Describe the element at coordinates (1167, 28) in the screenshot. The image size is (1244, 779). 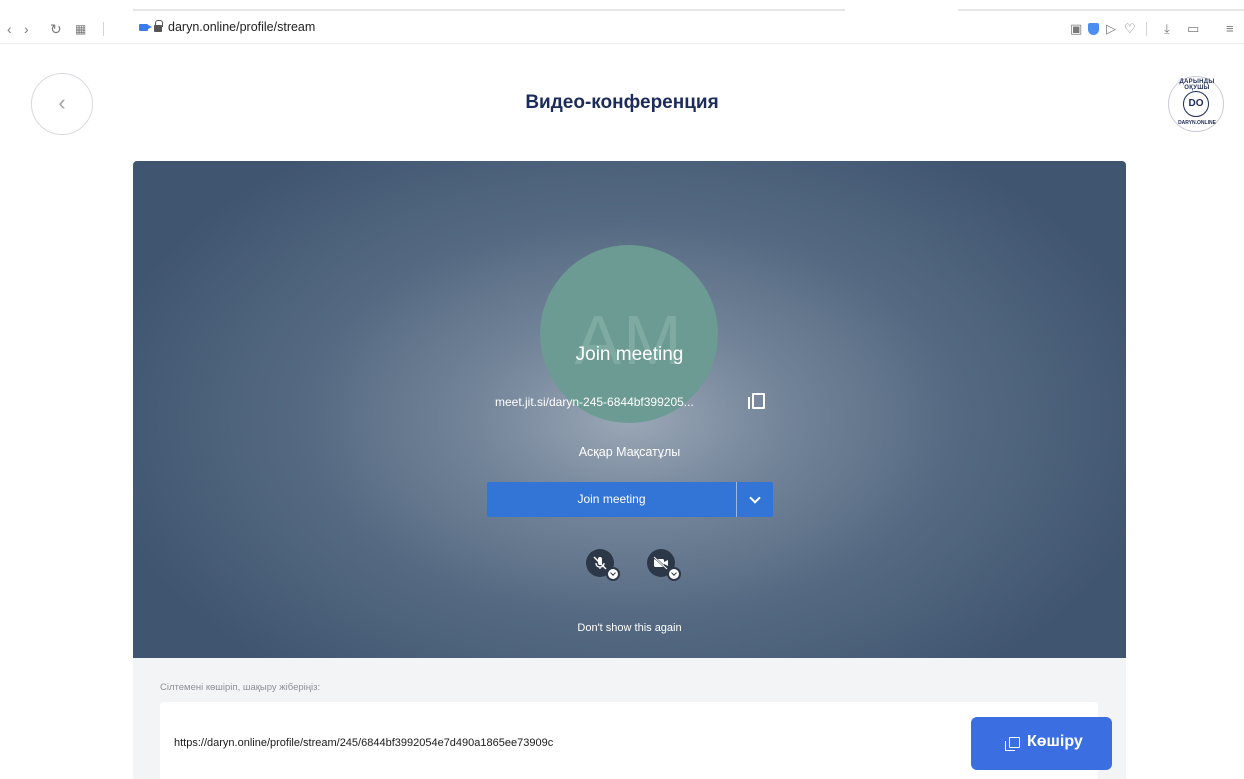
I see `download-icon: ⤓` at that location.